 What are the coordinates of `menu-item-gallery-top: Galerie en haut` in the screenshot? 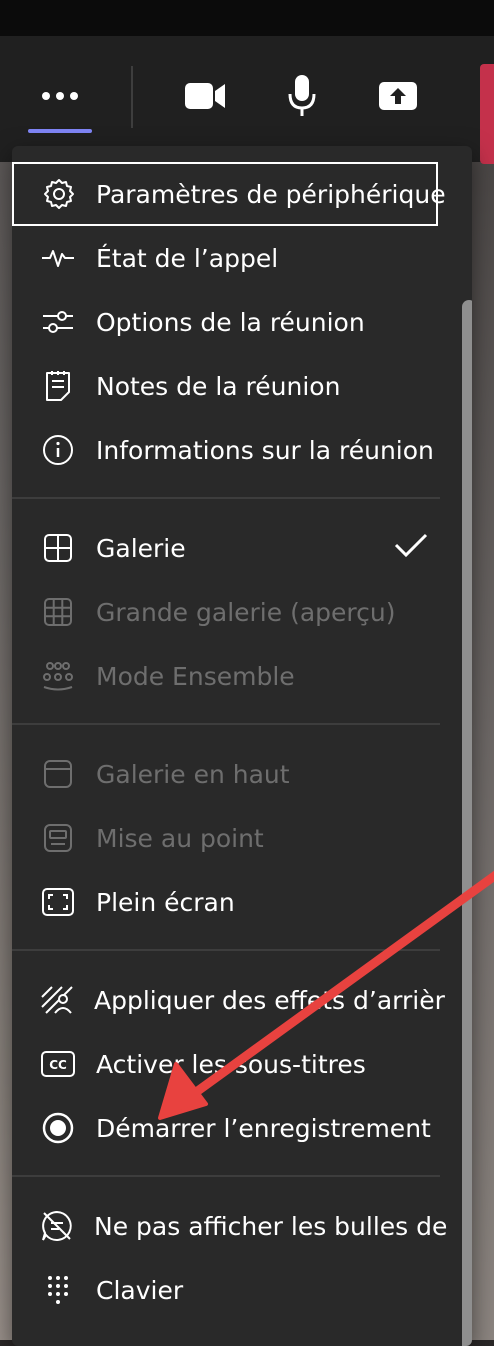 It's located at (226, 774).